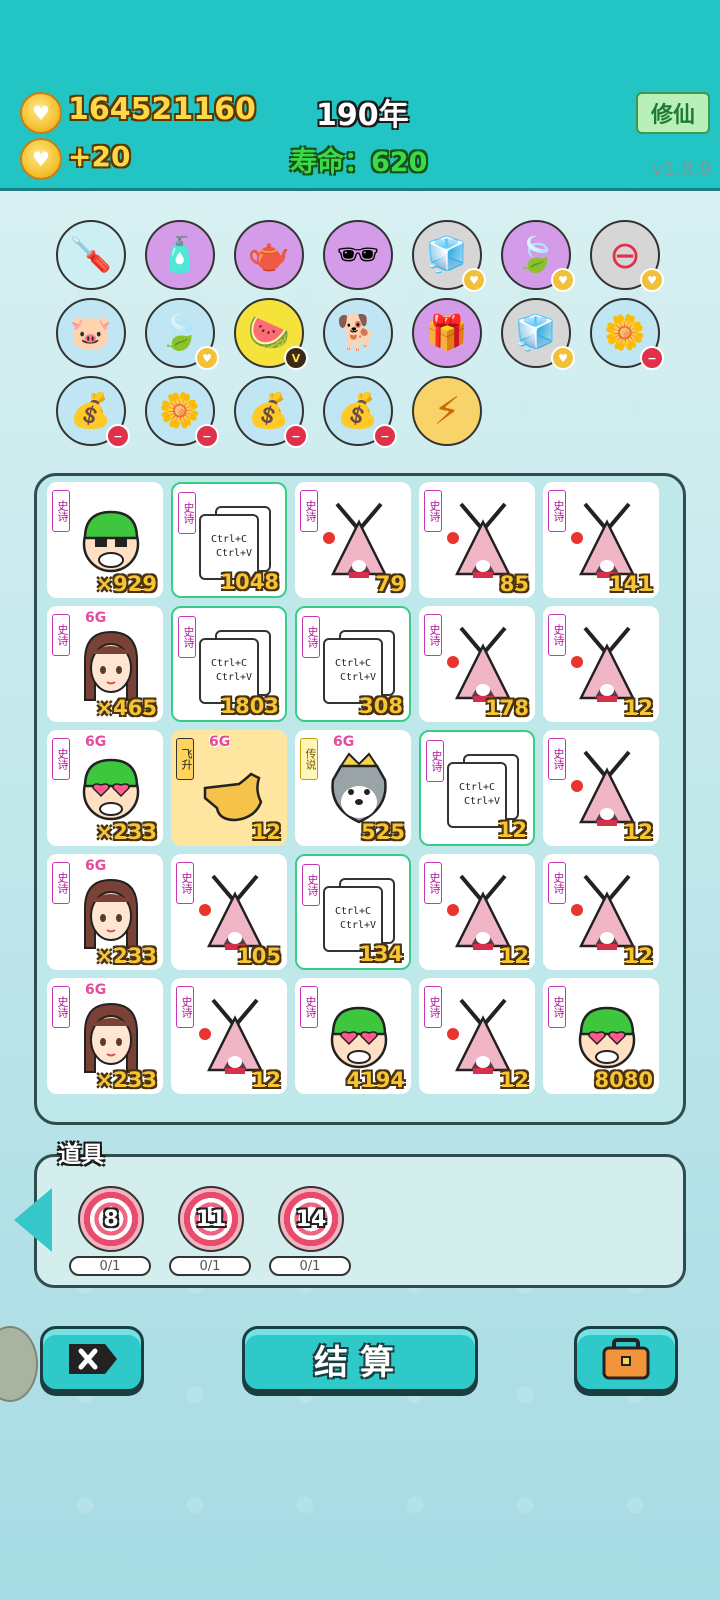 Image resolution: width=720 pixels, height=1600 pixels. Describe the element at coordinates (229, 664) in the screenshot. I see `board-card: Ctrl+C Ctrl+V 史诗 1803` at that location.